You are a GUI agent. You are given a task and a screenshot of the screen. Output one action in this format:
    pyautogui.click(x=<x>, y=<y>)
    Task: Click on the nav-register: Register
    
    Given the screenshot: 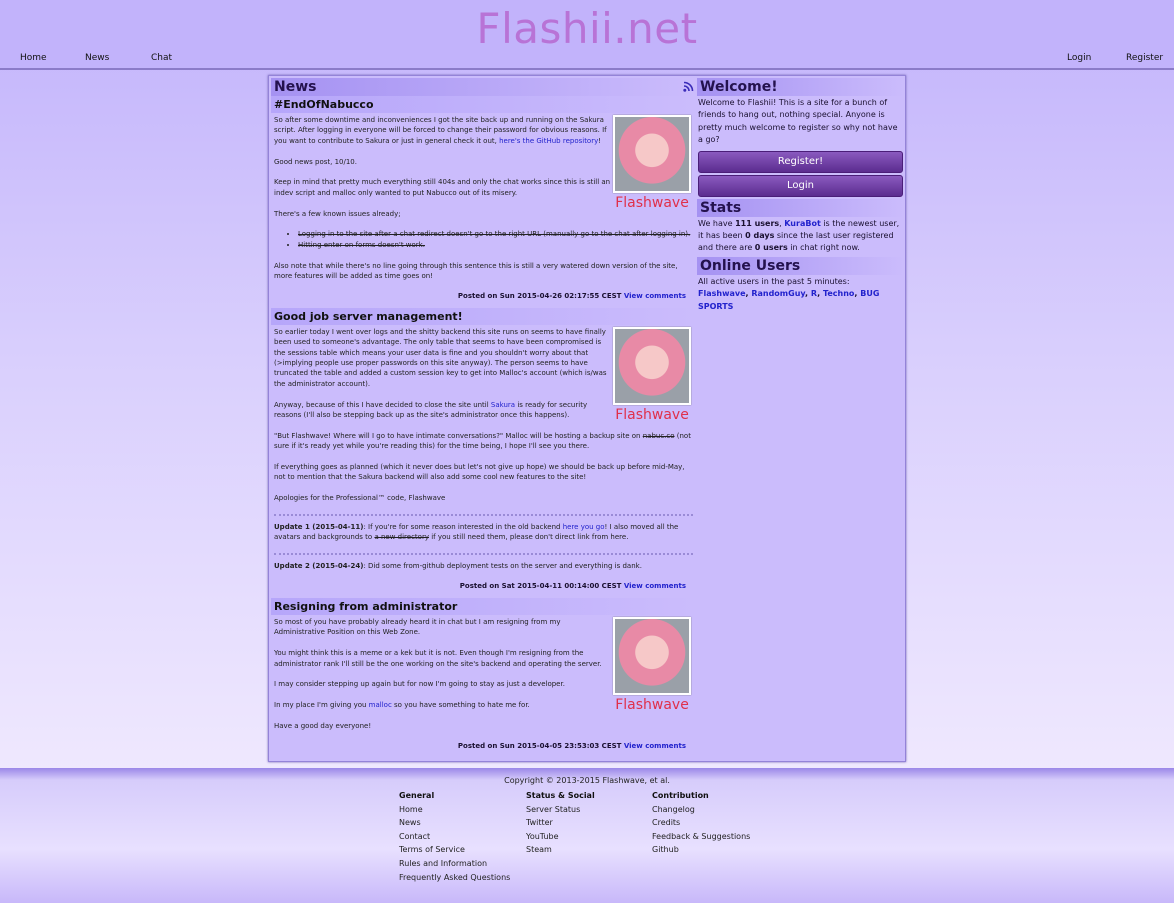 What is the action you would take?
    pyautogui.click(x=1144, y=58)
    